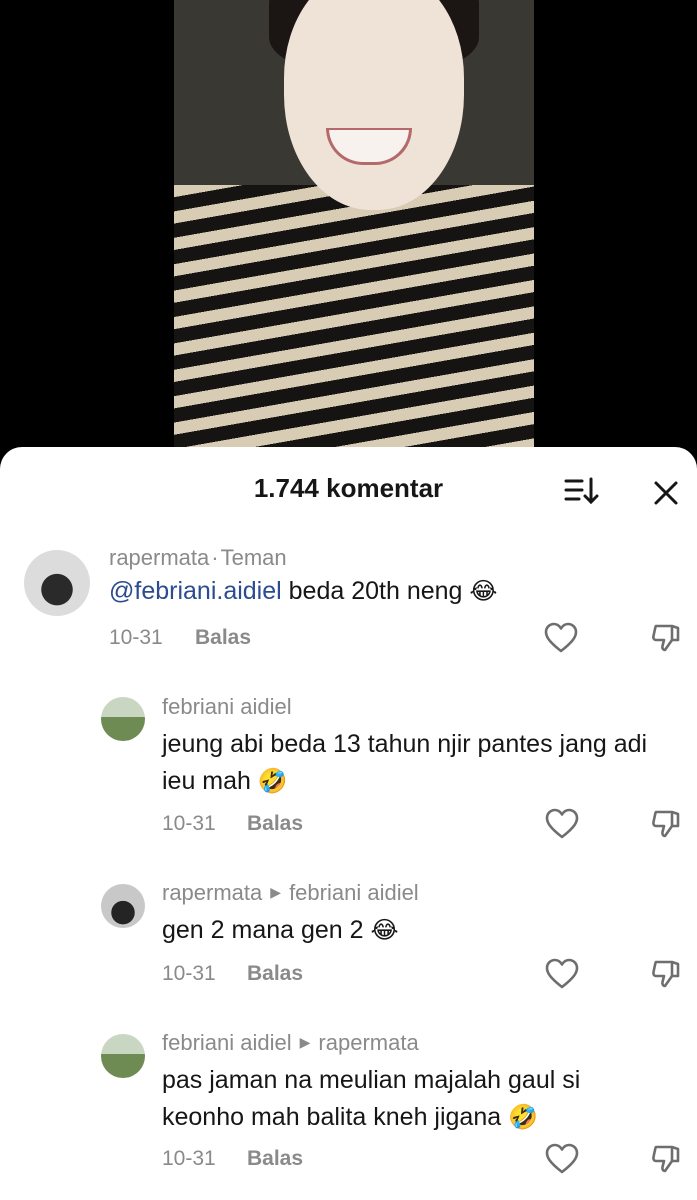 This screenshot has height=1200, width=697. Describe the element at coordinates (354, 316) in the screenshot. I see `striped-shirt` at that location.